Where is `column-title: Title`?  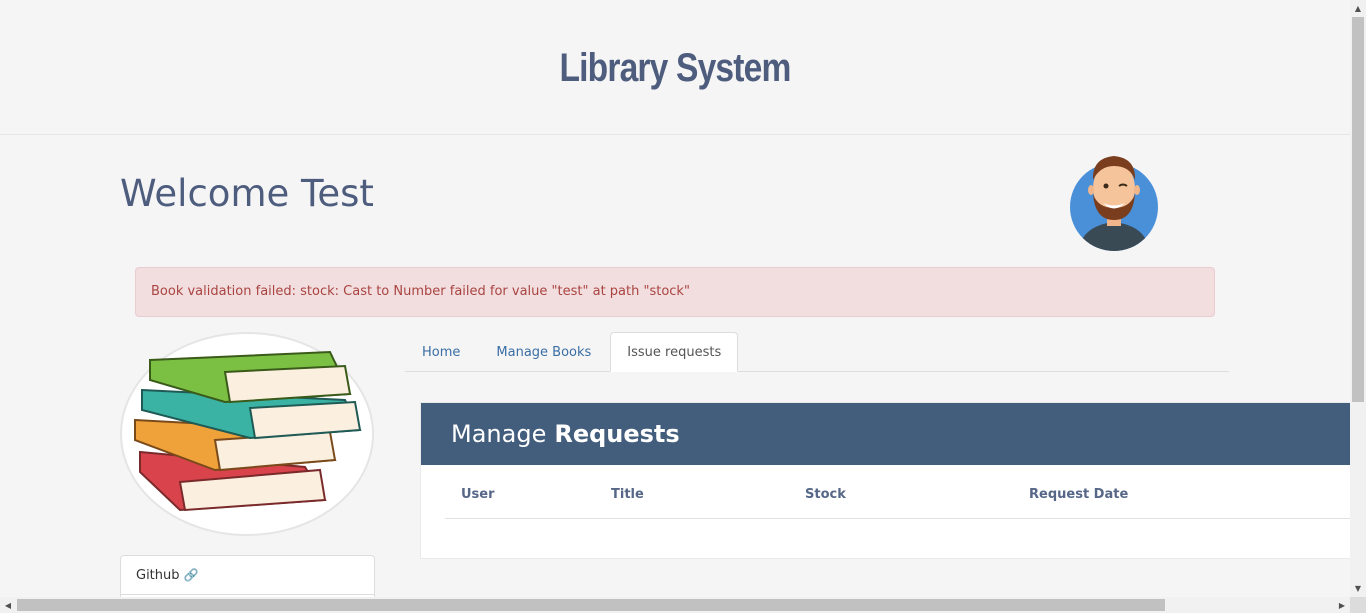
column-title: Title is located at coordinates (627, 494).